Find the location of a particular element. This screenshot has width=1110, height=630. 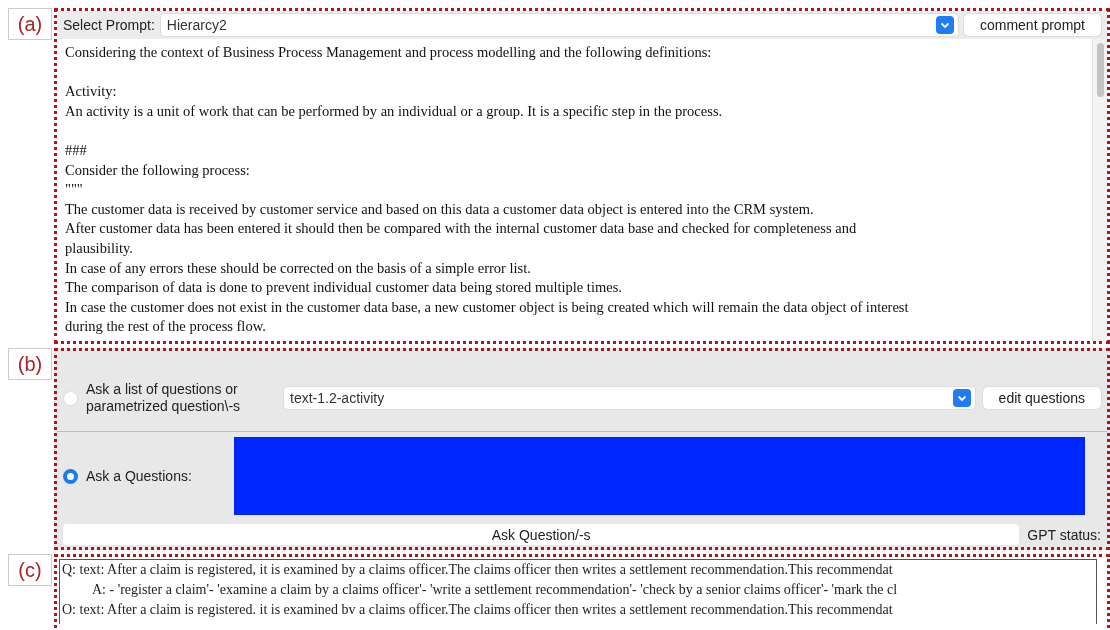

prompt-text-line: In case the customer does not exist in the customer data base, a new customer object is being created which will remain the data object of interest is located at coordinates (487, 307).